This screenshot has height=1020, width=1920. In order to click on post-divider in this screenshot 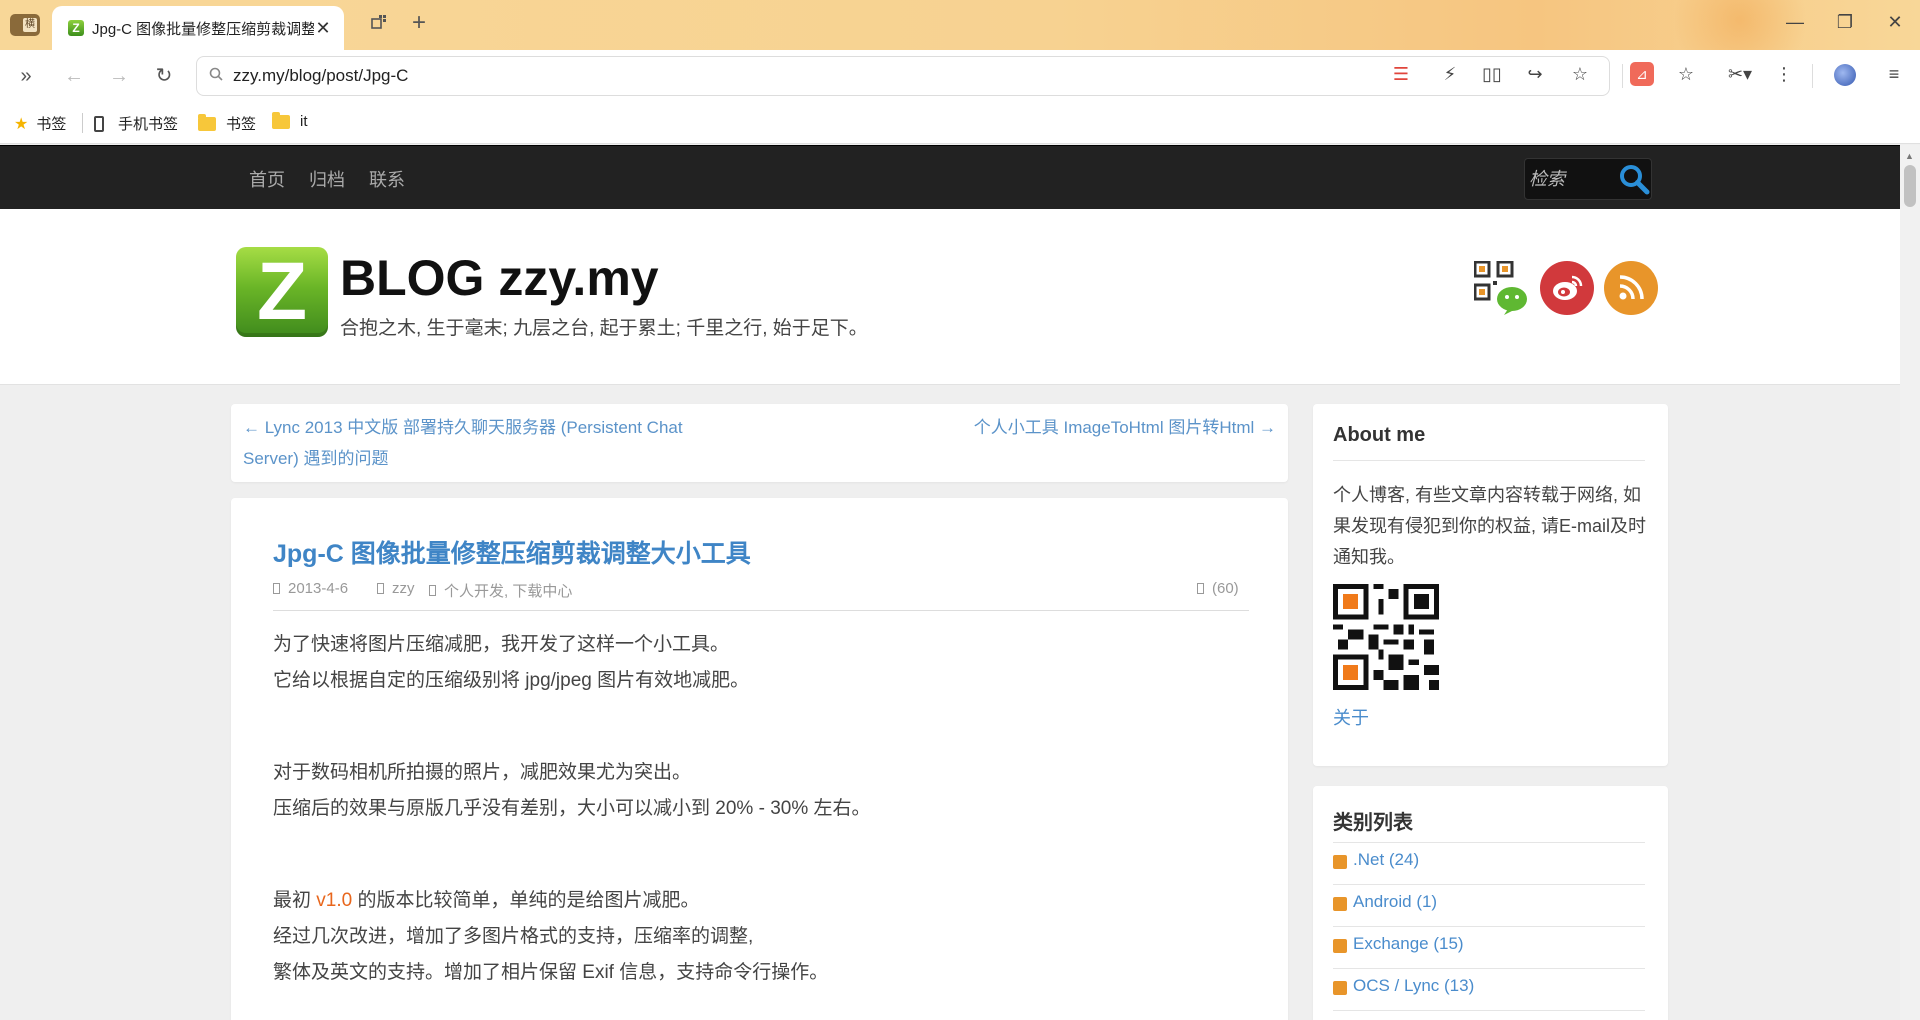, I will do `click(761, 610)`.